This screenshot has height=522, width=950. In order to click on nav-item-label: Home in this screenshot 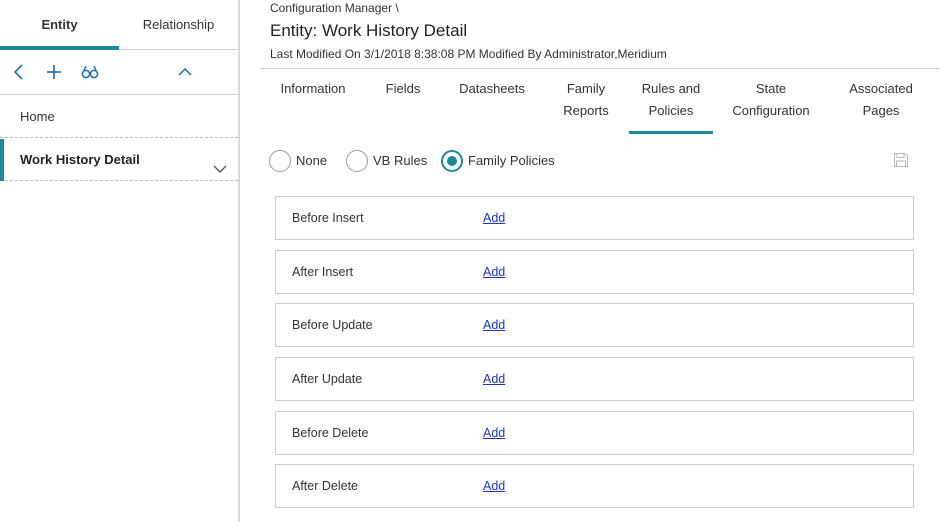, I will do `click(37, 116)`.